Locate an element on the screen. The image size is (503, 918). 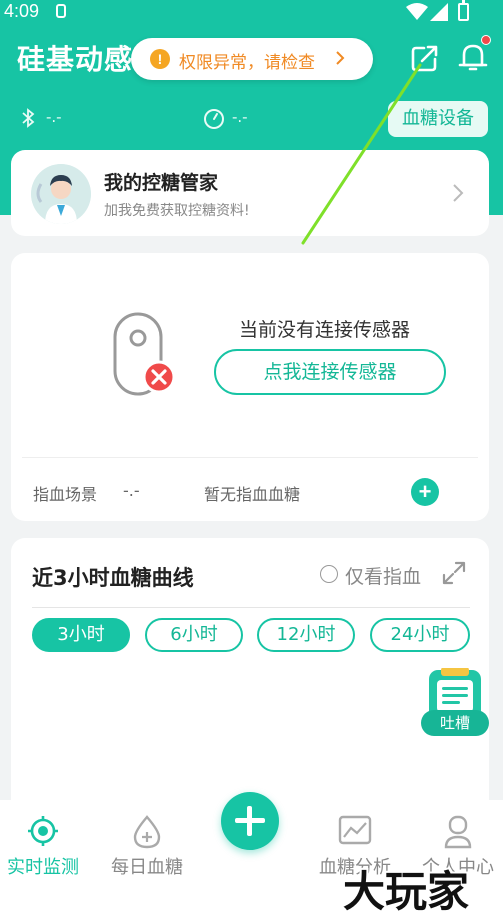
permission-alert: ! 权限异常，请检查 is located at coordinates (252, 59).